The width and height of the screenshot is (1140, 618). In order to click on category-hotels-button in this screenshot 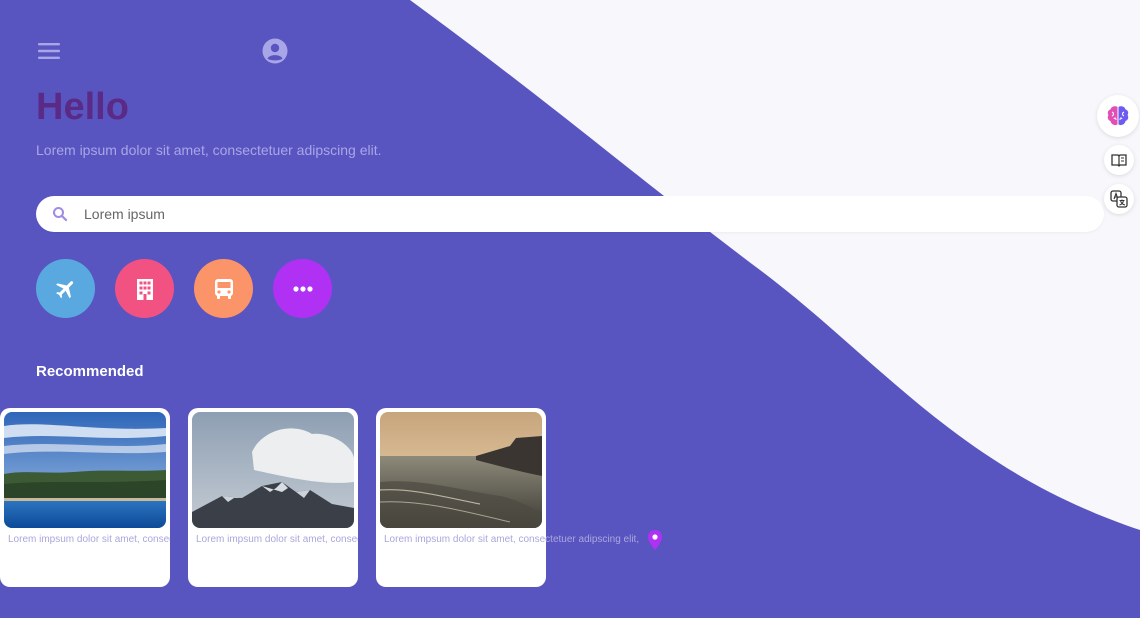, I will do `click(144, 288)`.